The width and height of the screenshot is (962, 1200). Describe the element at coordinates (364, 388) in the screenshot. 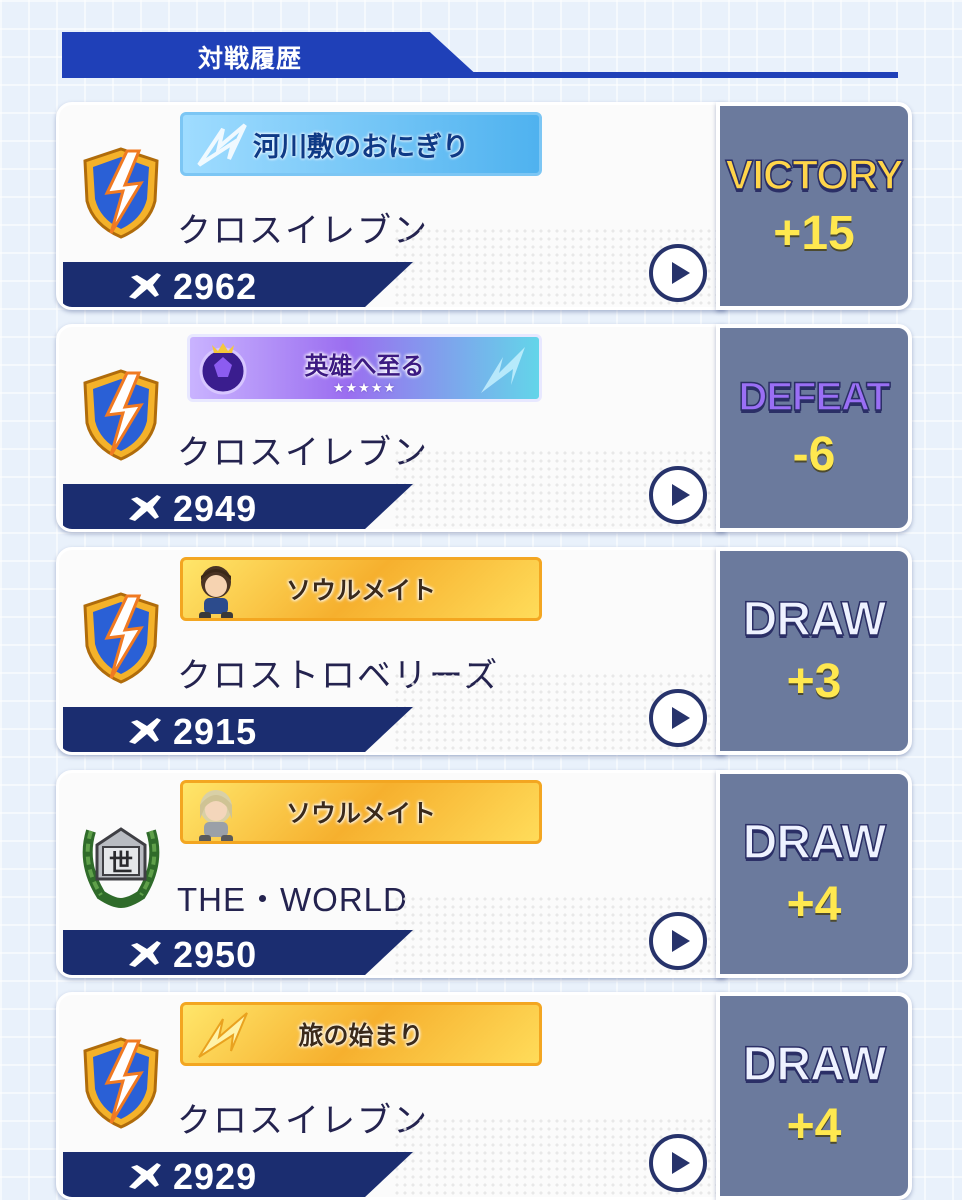

I see `rank-stars: ★★★★★` at that location.